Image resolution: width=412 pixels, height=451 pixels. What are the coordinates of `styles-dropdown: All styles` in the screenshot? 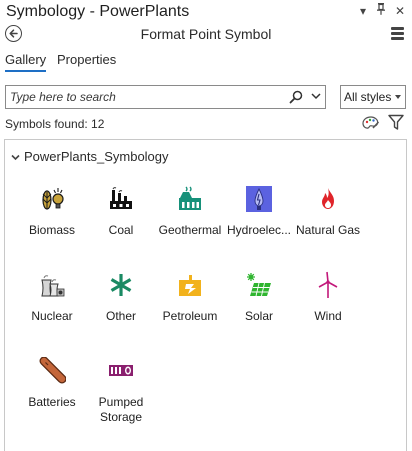 It's located at (373, 97).